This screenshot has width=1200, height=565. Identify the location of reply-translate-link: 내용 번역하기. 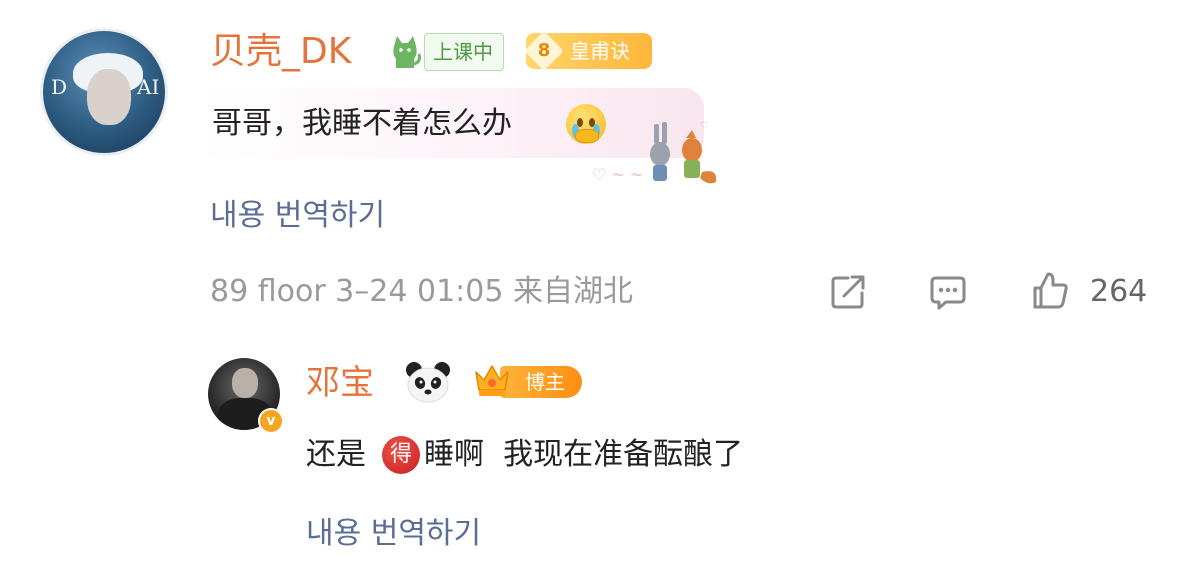
(393, 534).